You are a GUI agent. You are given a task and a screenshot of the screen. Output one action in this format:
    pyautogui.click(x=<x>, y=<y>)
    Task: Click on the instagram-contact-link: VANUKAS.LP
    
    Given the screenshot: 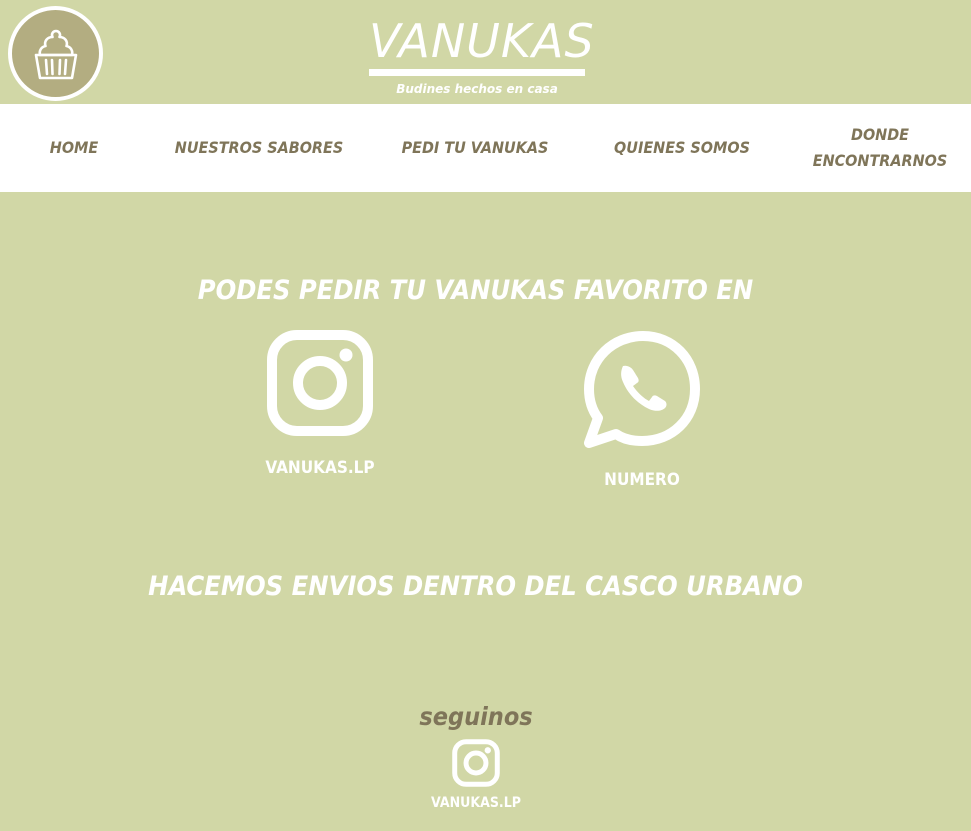 What is the action you would take?
    pyautogui.click(x=320, y=404)
    